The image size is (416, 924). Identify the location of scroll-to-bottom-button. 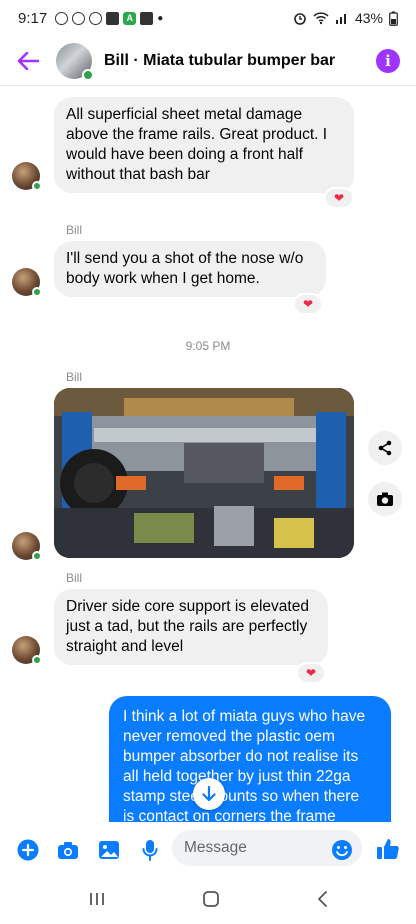
(209, 794).